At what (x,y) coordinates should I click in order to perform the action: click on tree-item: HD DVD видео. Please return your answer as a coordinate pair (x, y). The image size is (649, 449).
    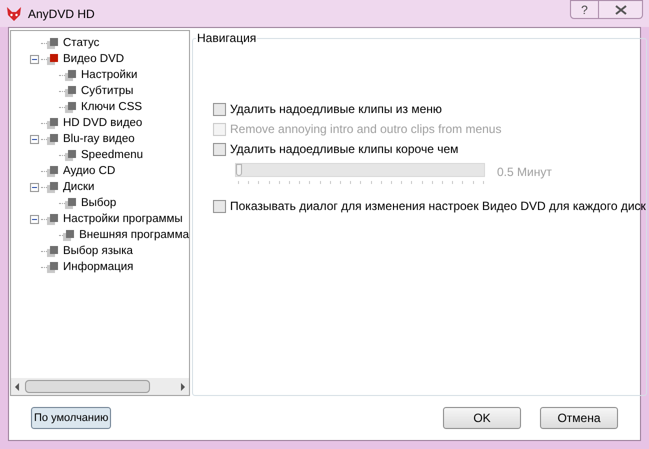
    Looking at the image, I should click on (102, 123).